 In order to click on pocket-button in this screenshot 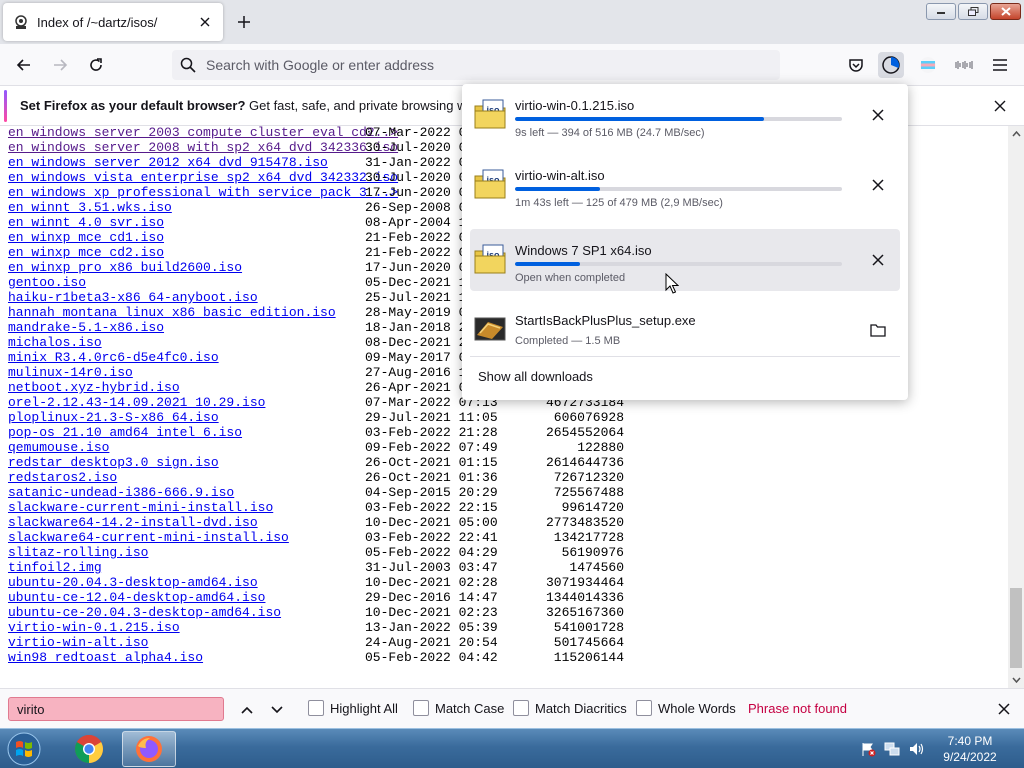, I will do `click(856, 65)`.